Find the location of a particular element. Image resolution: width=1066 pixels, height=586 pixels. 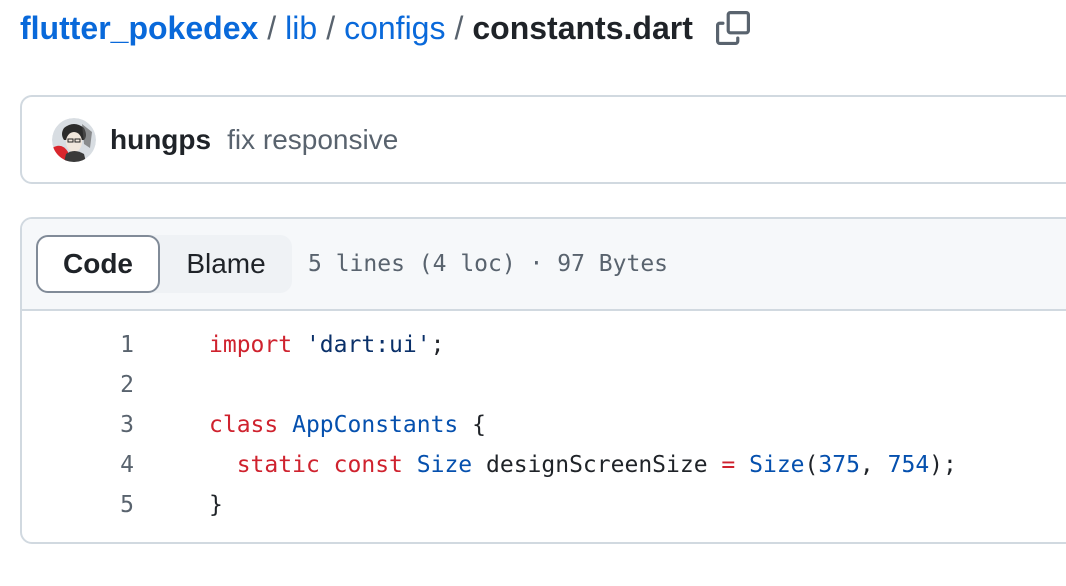

code-token: AppConstants is located at coordinates (375, 425).